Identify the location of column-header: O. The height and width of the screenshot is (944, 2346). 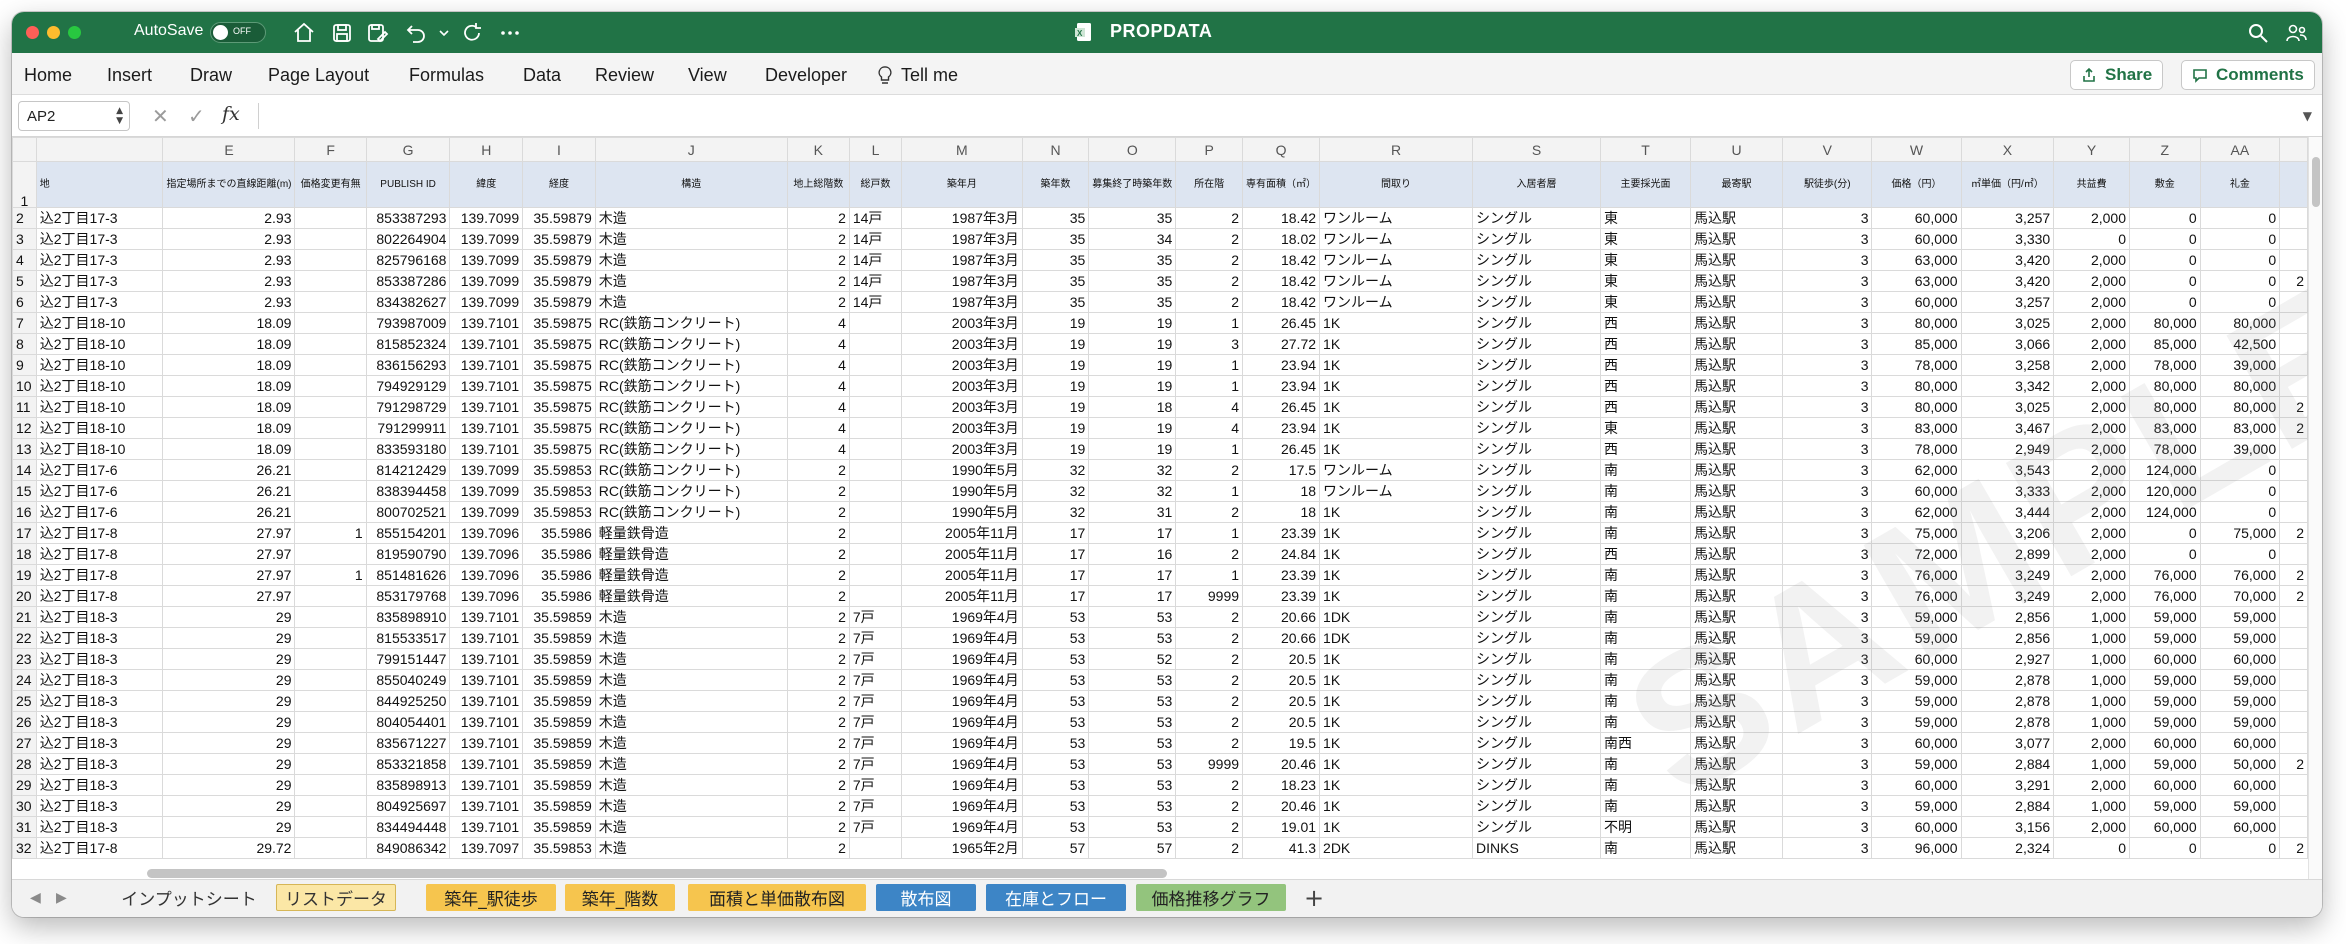
(1132, 149).